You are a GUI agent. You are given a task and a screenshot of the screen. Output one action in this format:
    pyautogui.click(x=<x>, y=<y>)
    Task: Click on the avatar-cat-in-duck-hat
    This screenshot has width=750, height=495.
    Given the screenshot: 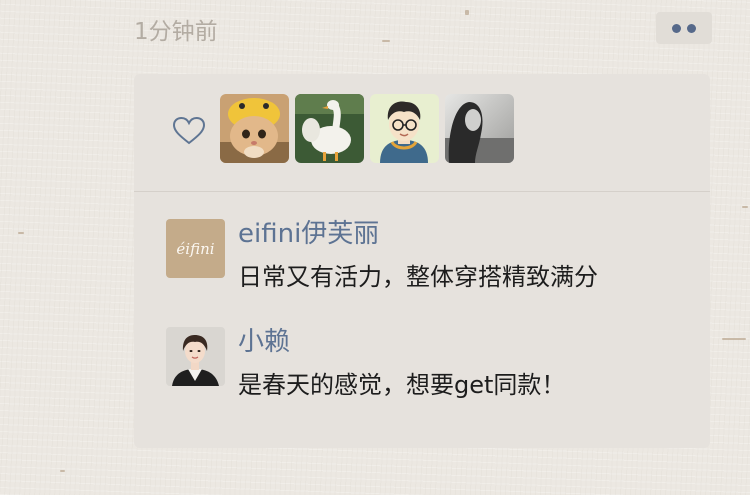 What is the action you would take?
    pyautogui.click(x=254, y=128)
    